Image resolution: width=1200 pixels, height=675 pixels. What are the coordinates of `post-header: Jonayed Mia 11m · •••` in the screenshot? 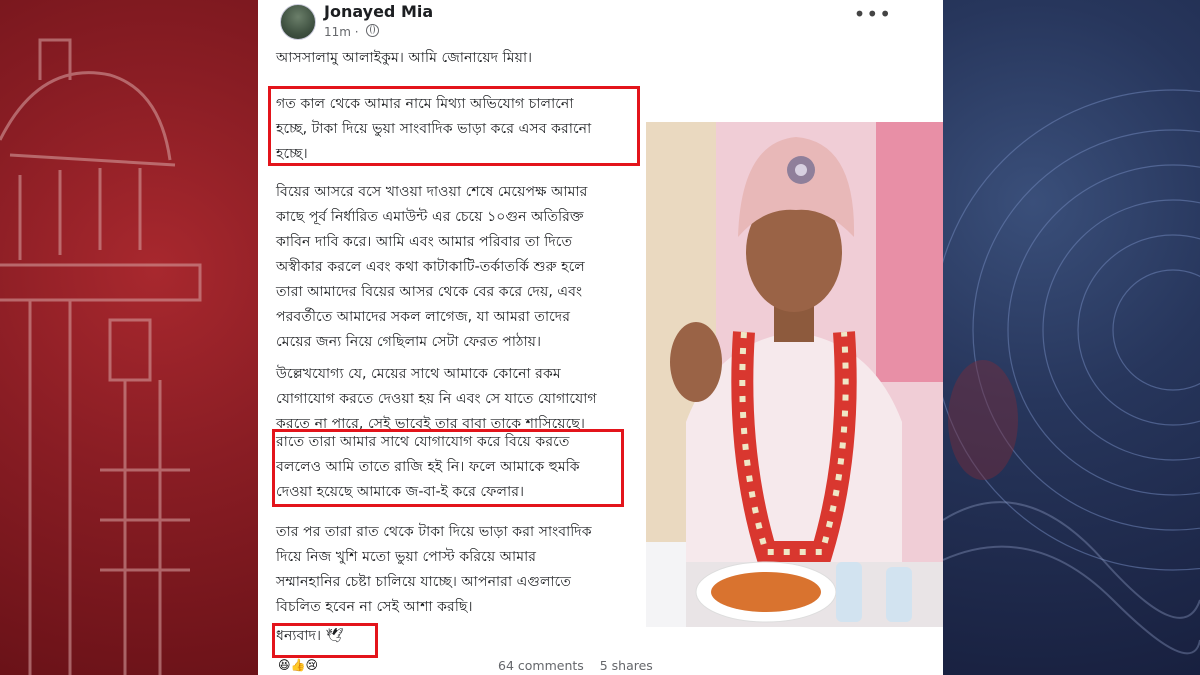 It's located at (586, 22).